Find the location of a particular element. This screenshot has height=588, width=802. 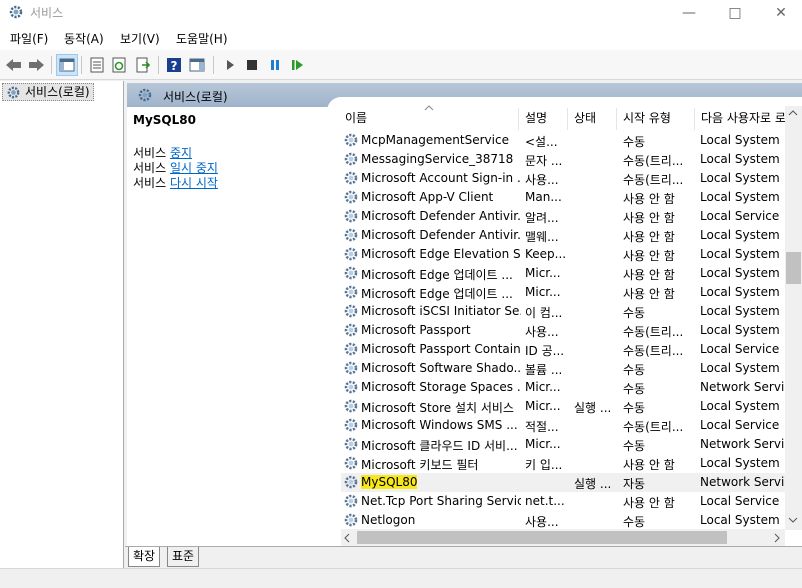

maximize-button: □ is located at coordinates (735, 13).